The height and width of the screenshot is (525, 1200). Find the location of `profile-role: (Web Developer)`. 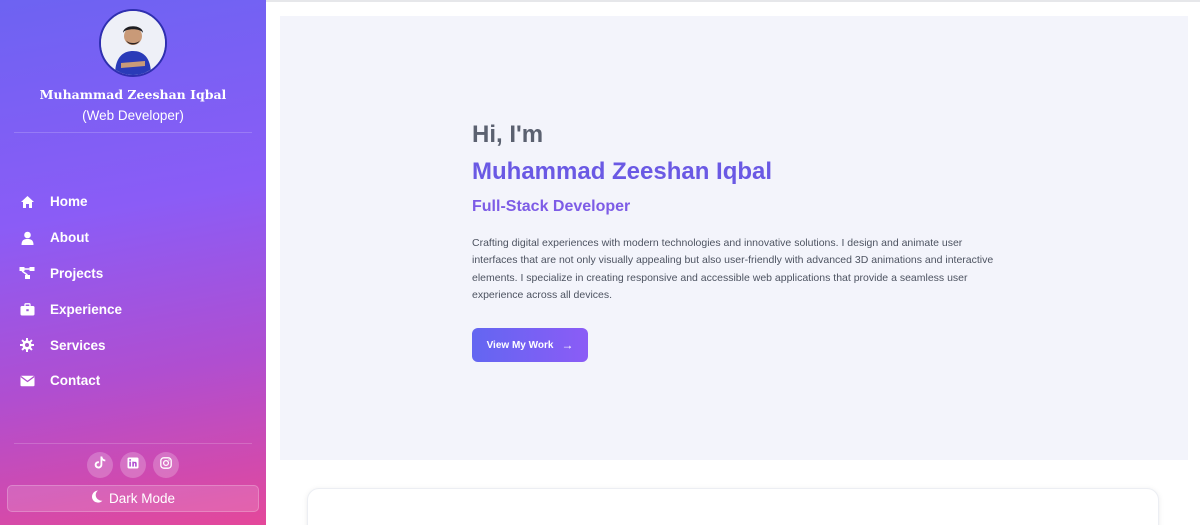

profile-role: (Web Developer) is located at coordinates (133, 115).